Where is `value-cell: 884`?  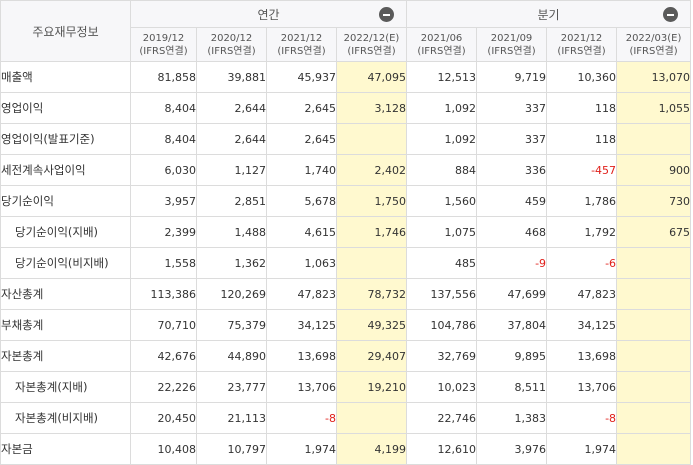
value-cell: 884 is located at coordinates (442, 170).